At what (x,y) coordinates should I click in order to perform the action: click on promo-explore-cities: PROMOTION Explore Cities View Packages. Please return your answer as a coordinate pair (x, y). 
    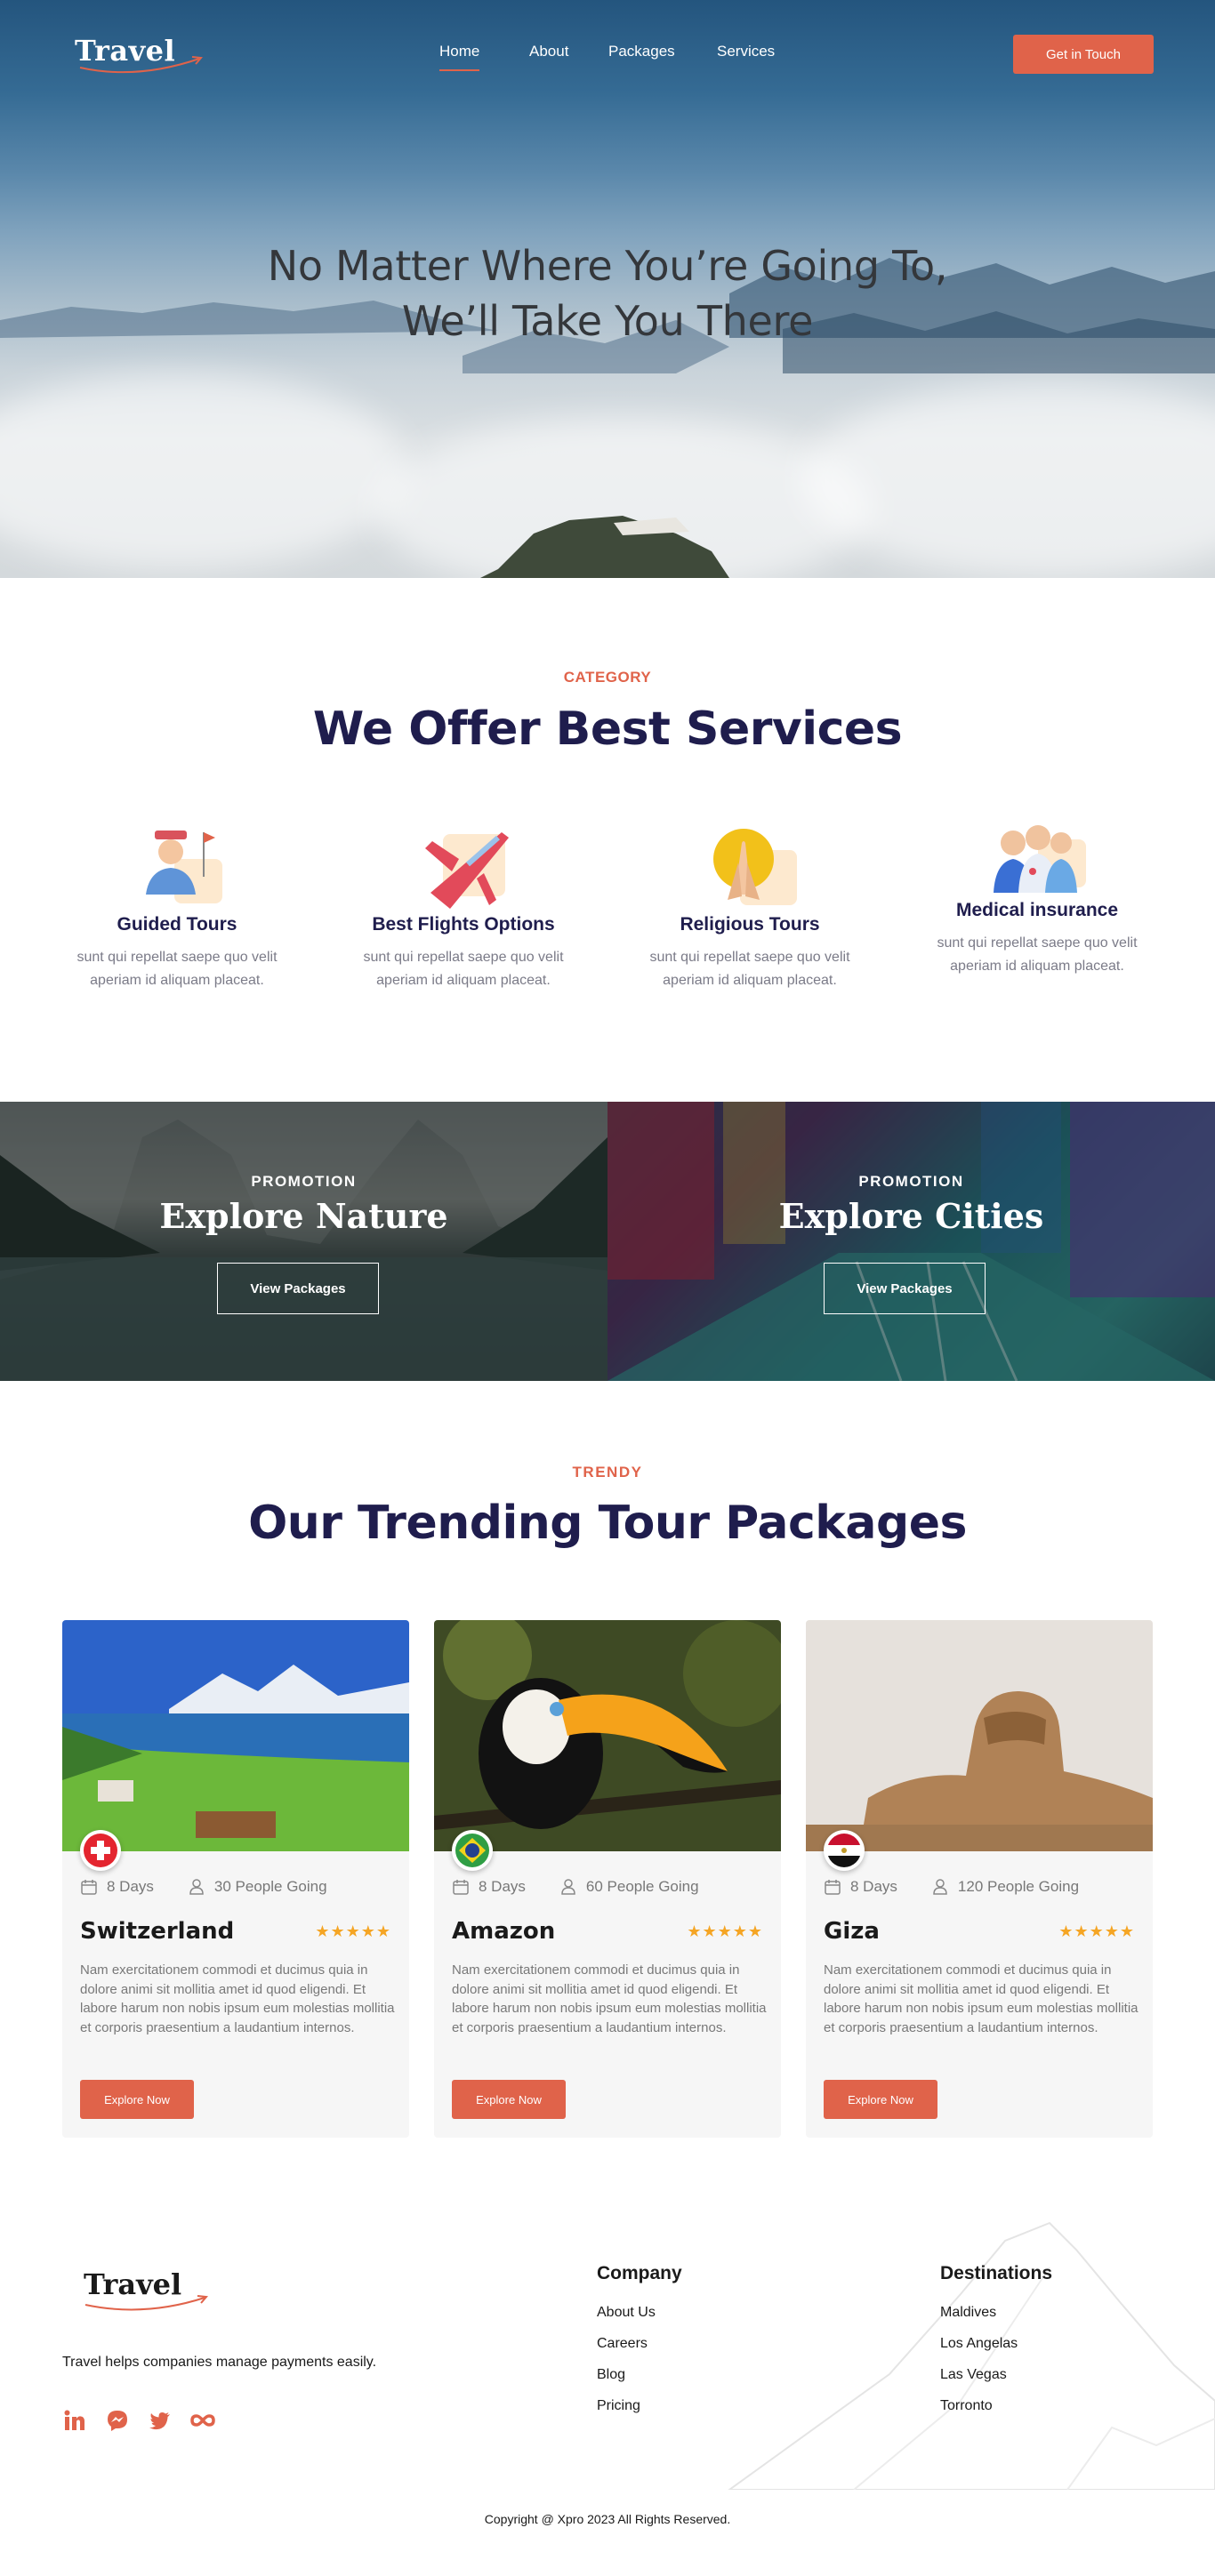
    Looking at the image, I should click on (911, 1241).